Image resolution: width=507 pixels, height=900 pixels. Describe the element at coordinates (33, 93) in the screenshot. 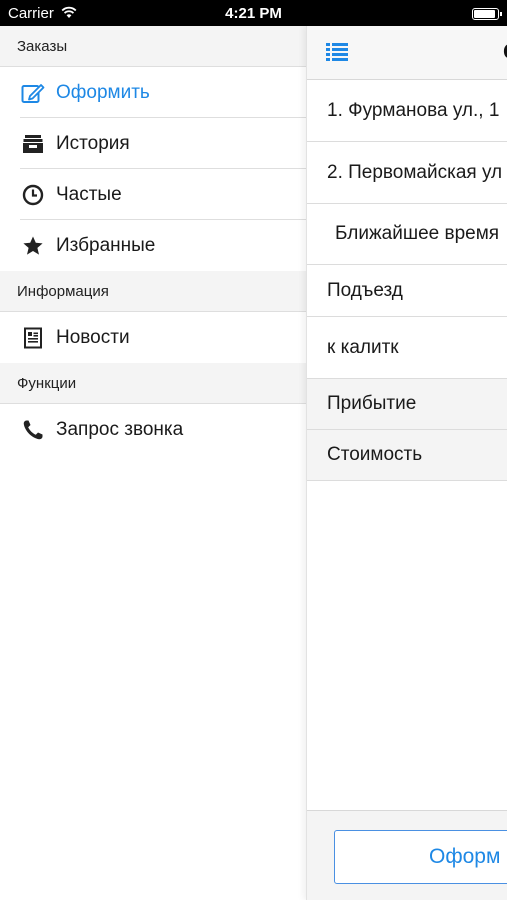

I see `compose-icon` at that location.